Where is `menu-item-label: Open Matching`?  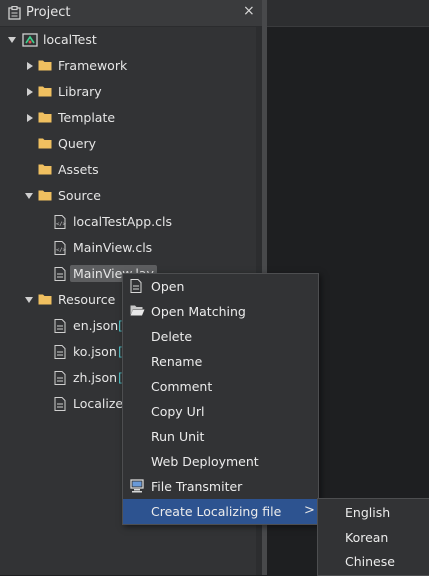
menu-item-label: Open Matching is located at coordinates (198, 311).